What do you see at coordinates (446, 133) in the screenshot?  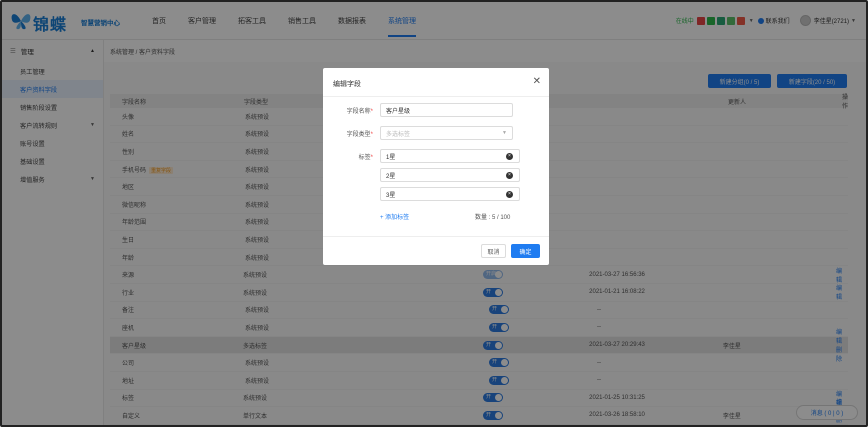 I see `field-type-select: 多选标签 ▼` at bounding box center [446, 133].